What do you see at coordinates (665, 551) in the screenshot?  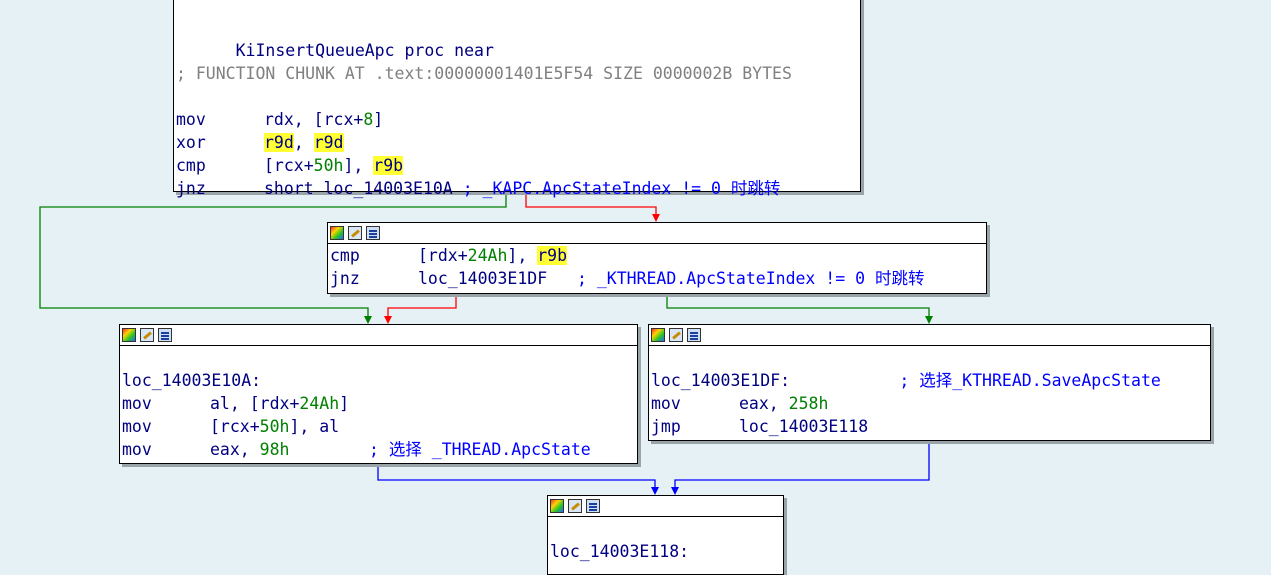 I see `code-label: loc_14003E118:` at bounding box center [665, 551].